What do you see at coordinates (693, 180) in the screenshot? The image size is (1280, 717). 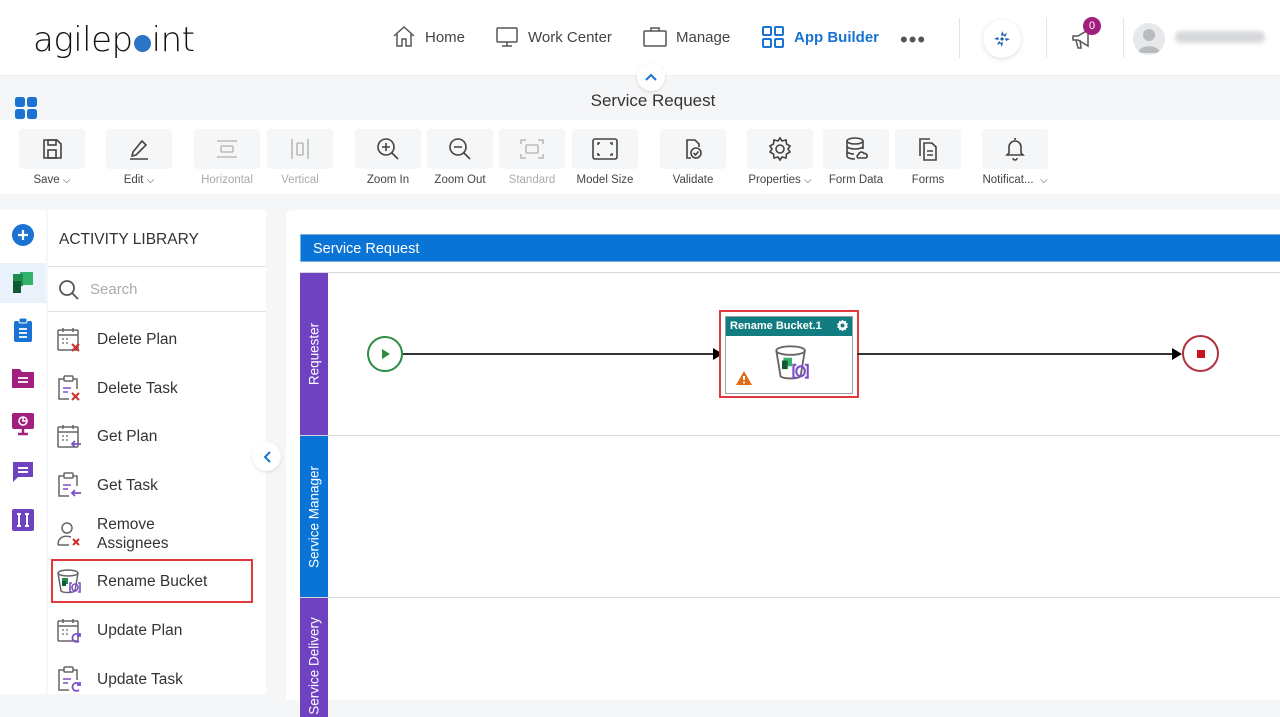 I see `validate-label: Validate` at bounding box center [693, 180].